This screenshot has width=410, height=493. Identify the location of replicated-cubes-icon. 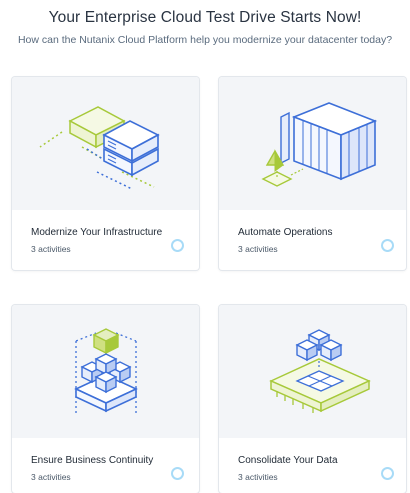
(106, 371).